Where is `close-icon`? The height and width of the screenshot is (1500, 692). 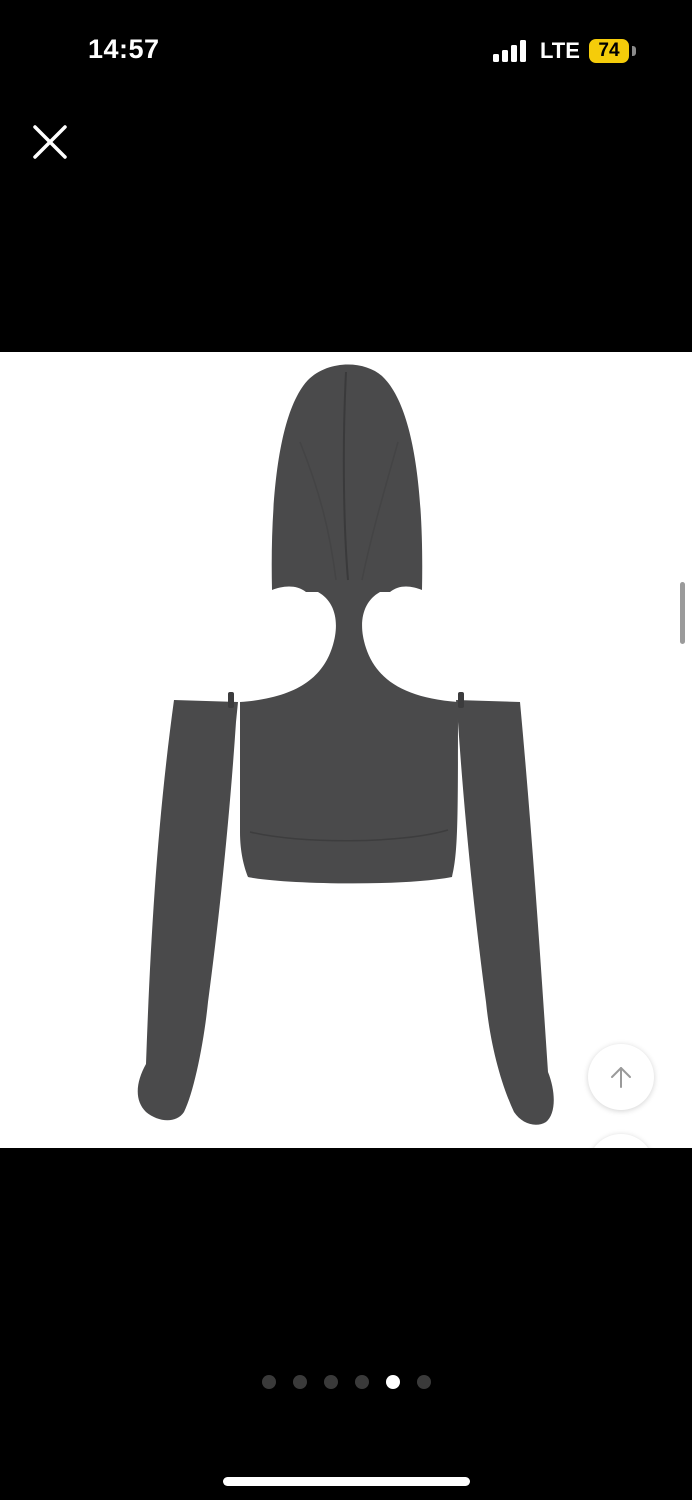 close-icon is located at coordinates (50, 142).